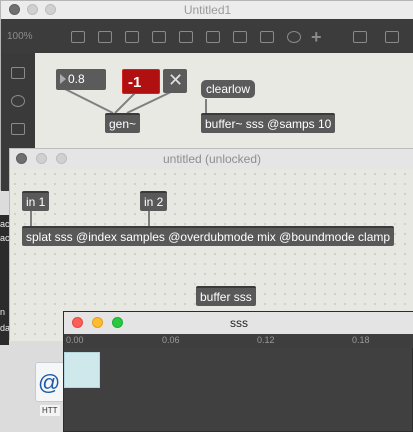  Describe the element at coordinates (49, 382) in the screenshot. I see `at-sign-icon: @` at that location.